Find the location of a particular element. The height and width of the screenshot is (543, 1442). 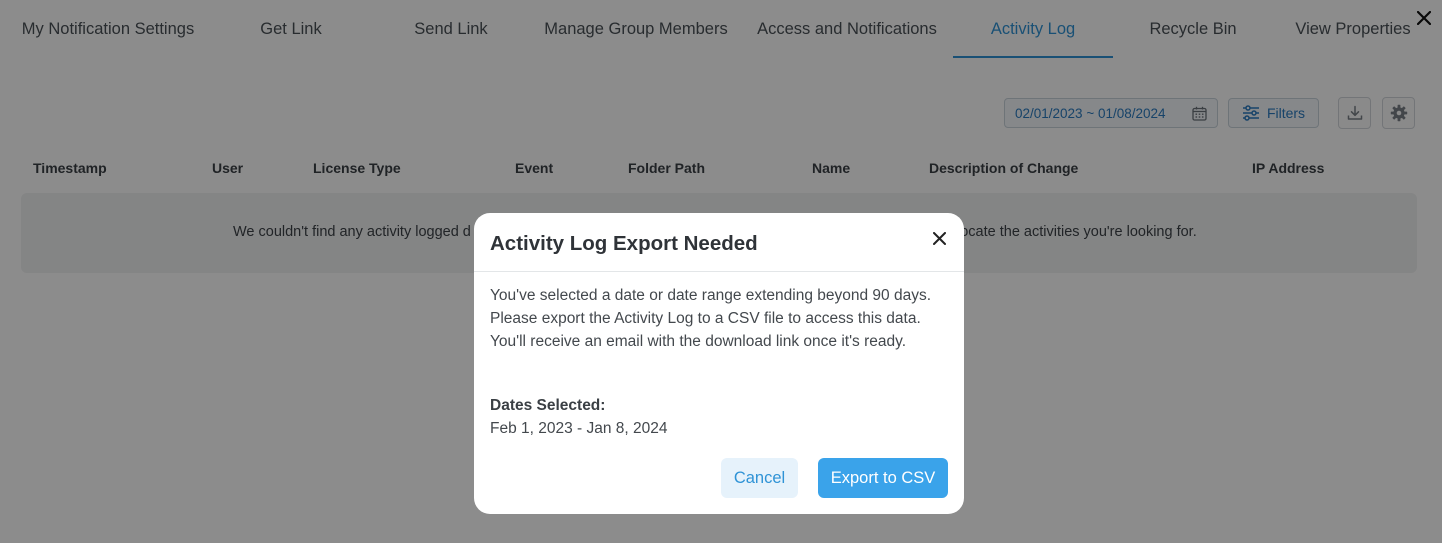

export-to-csv-button: Export to CSV is located at coordinates (883, 478).